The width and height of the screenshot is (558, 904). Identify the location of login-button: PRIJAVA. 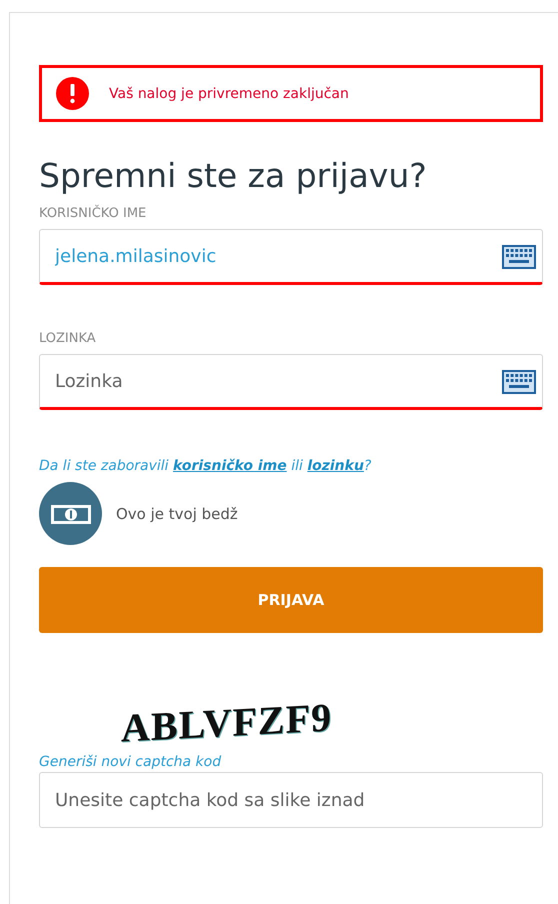
(291, 600).